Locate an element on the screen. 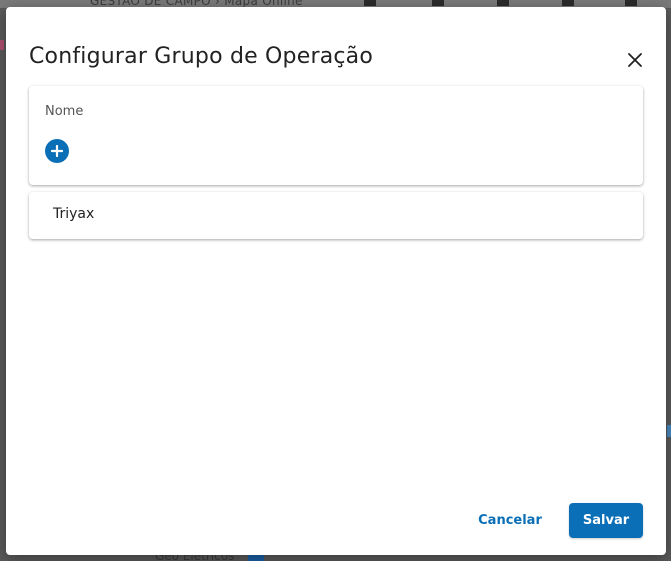 The image size is (671, 561). add-group-button is located at coordinates (57, 151).